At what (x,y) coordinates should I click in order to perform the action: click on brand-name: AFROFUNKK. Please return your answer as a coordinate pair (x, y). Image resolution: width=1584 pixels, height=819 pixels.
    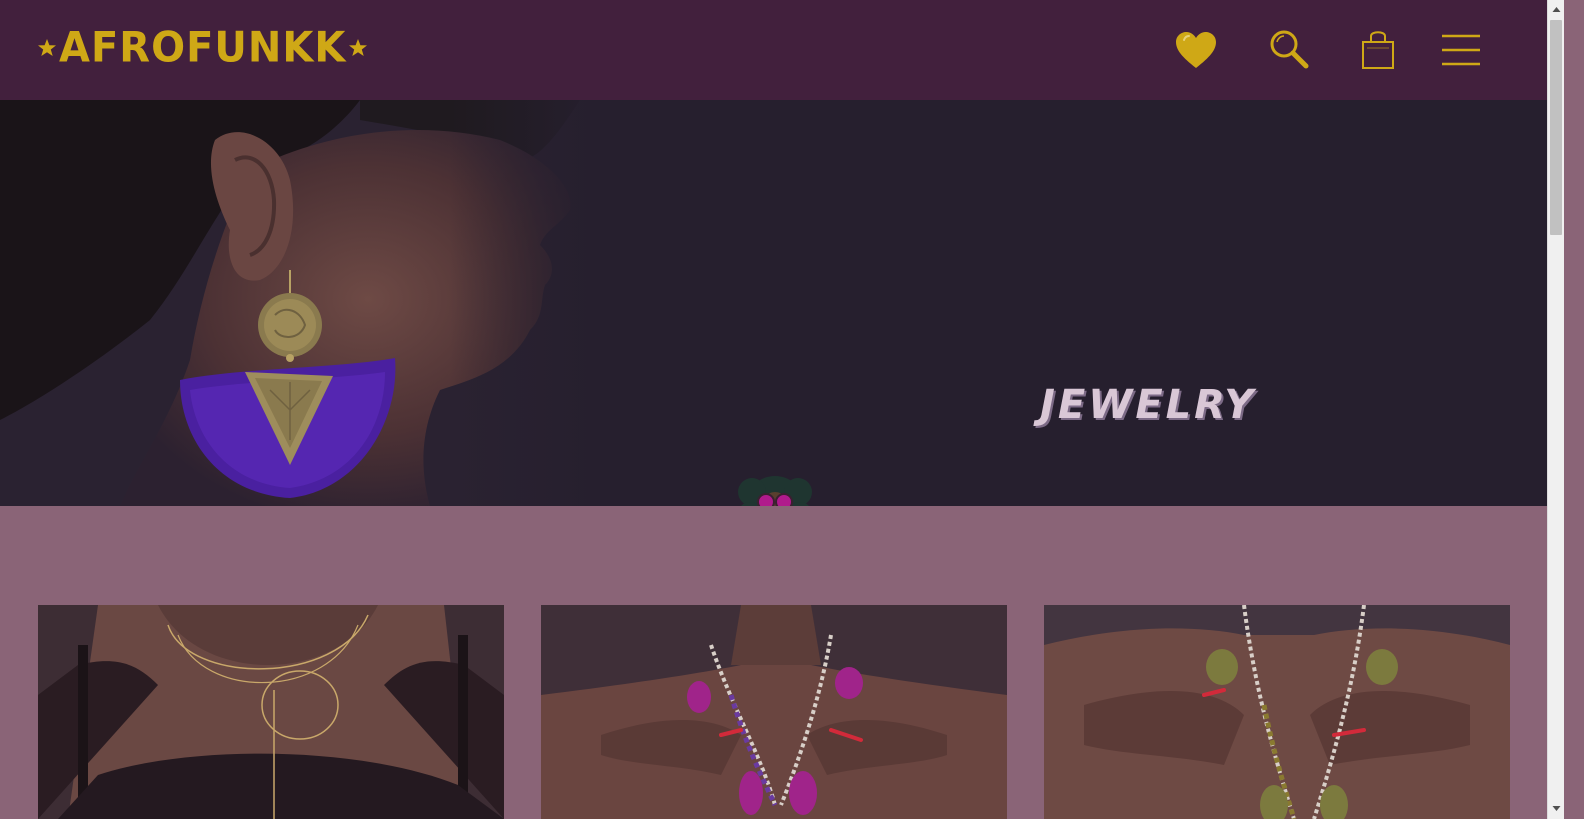
    Looking at the image, I should click on (203, 48).